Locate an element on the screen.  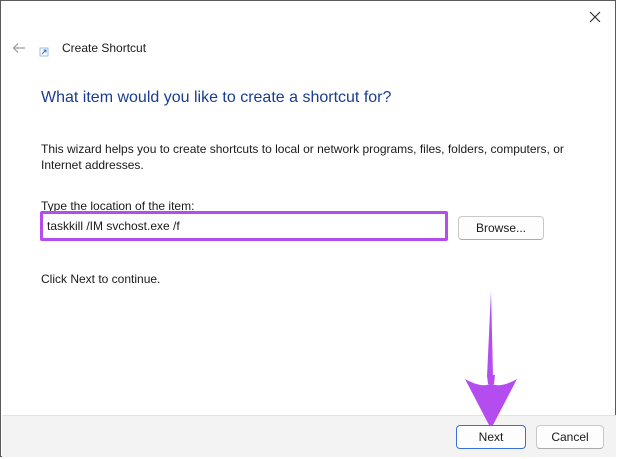
close-button is located at coordinates (595, 17).